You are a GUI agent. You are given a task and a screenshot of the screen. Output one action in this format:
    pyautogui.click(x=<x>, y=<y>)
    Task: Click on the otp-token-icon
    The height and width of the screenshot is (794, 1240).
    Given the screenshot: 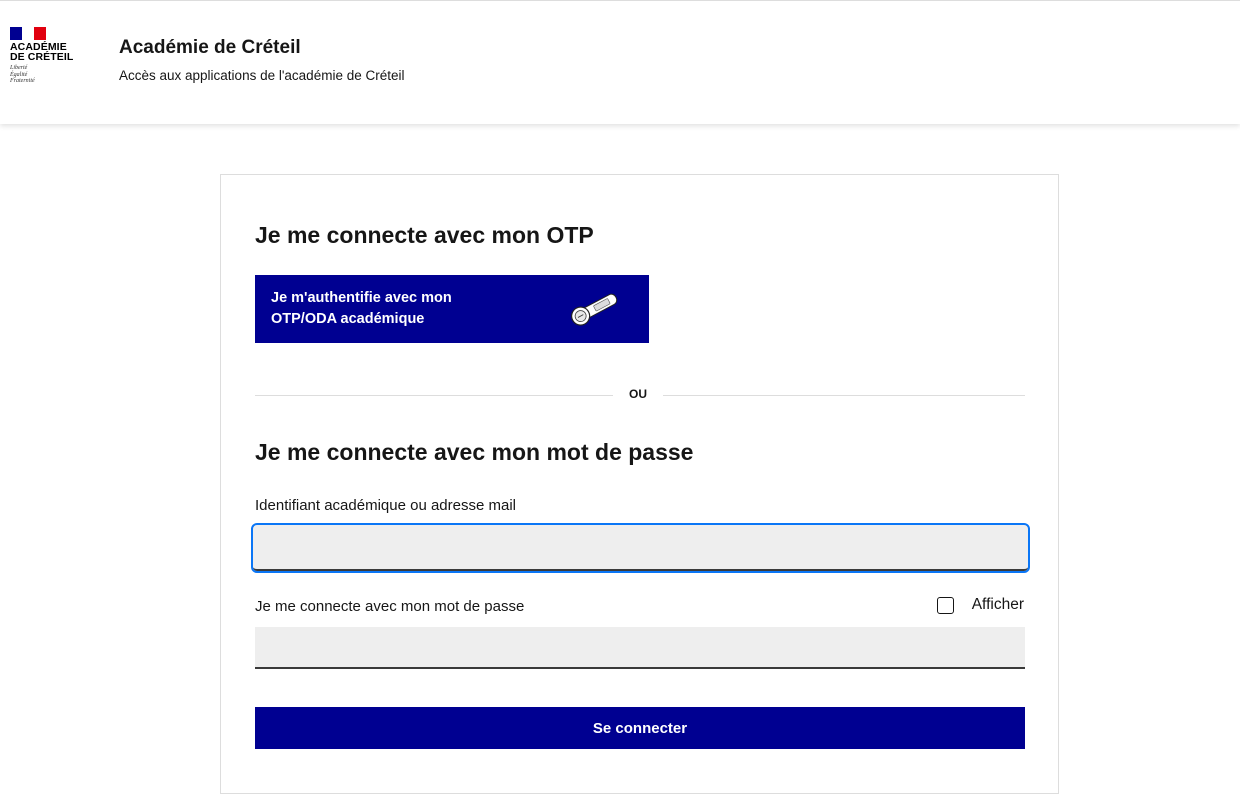 What is the action you would take?
    pyautogui.click(x=595, y=309)
    